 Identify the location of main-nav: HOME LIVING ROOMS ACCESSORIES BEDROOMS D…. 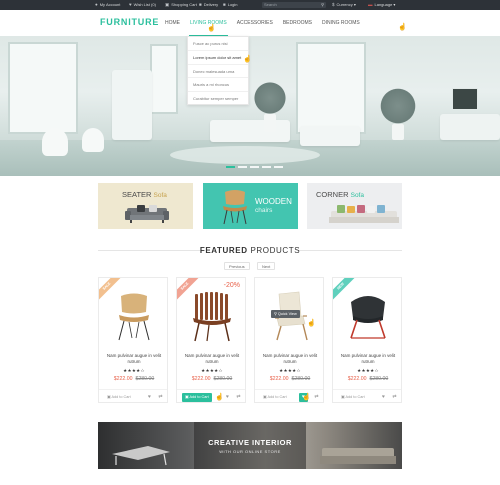
(262, 23).